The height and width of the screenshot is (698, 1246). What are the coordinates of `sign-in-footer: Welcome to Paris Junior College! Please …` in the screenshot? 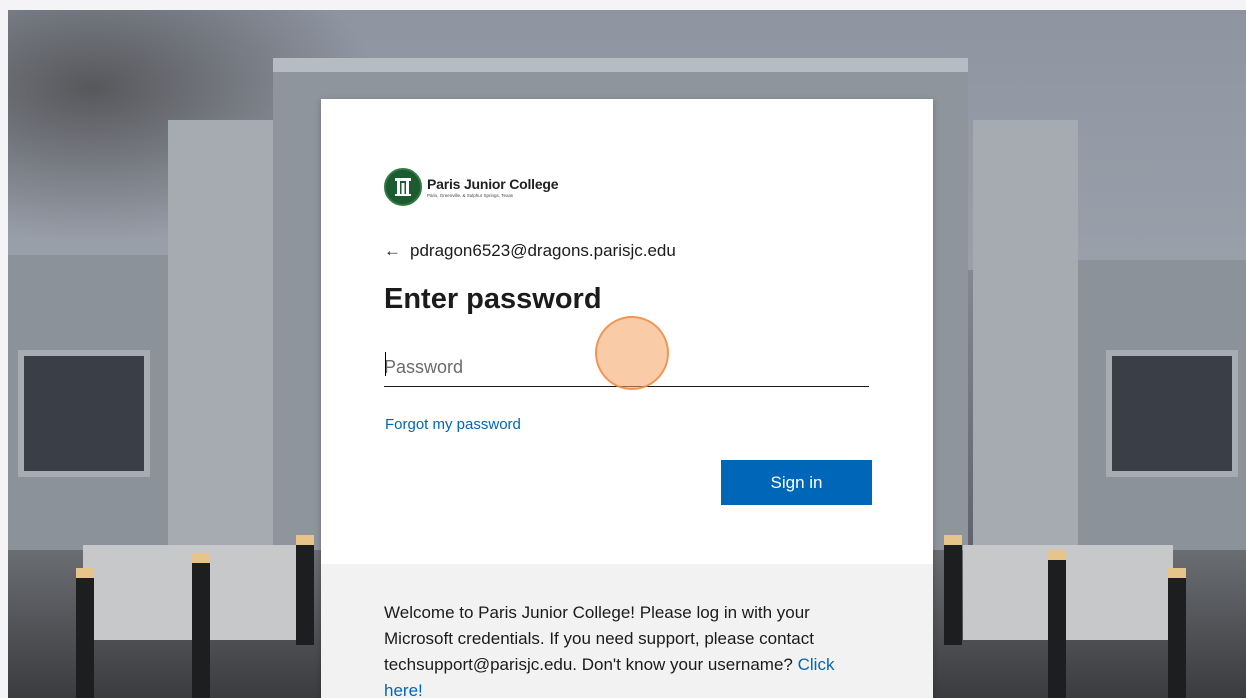 It's located at (627, 631).